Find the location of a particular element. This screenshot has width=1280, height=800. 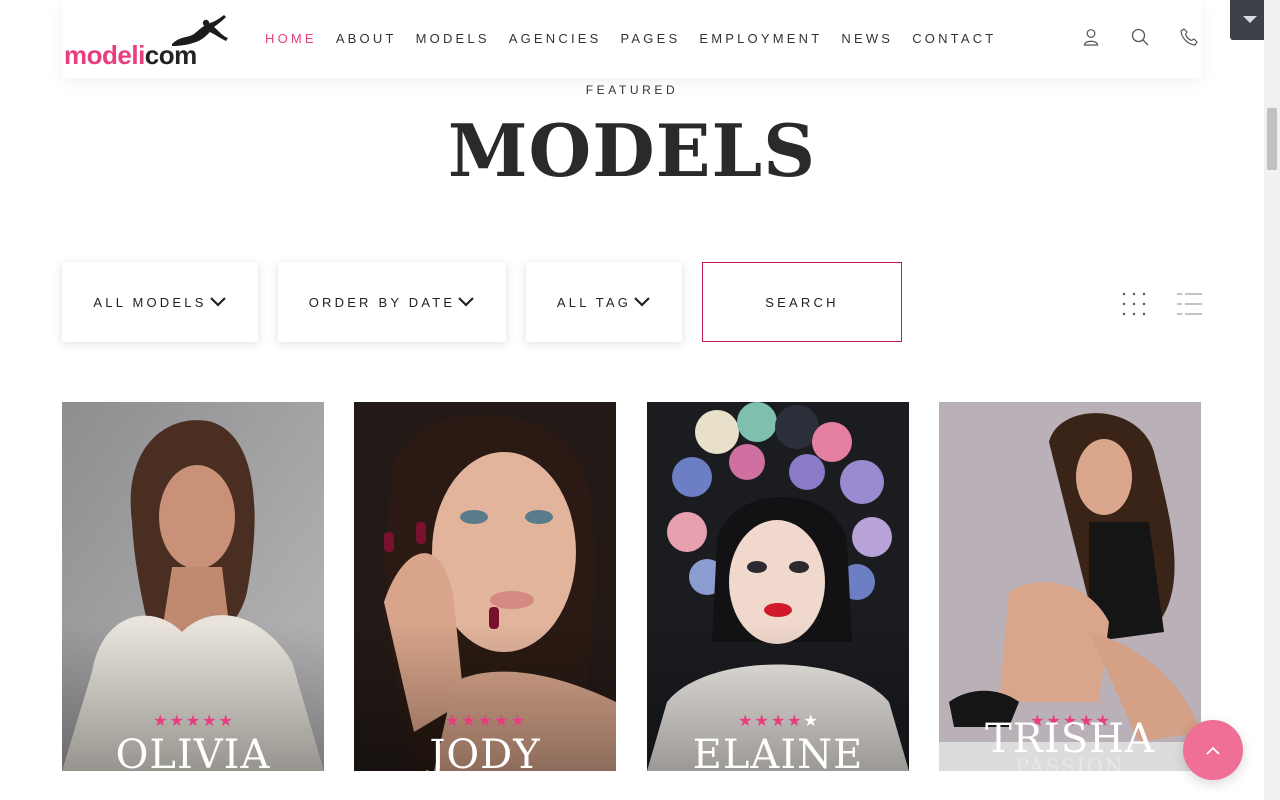

arrow-up-icon is located at coordinates (1213, 750).